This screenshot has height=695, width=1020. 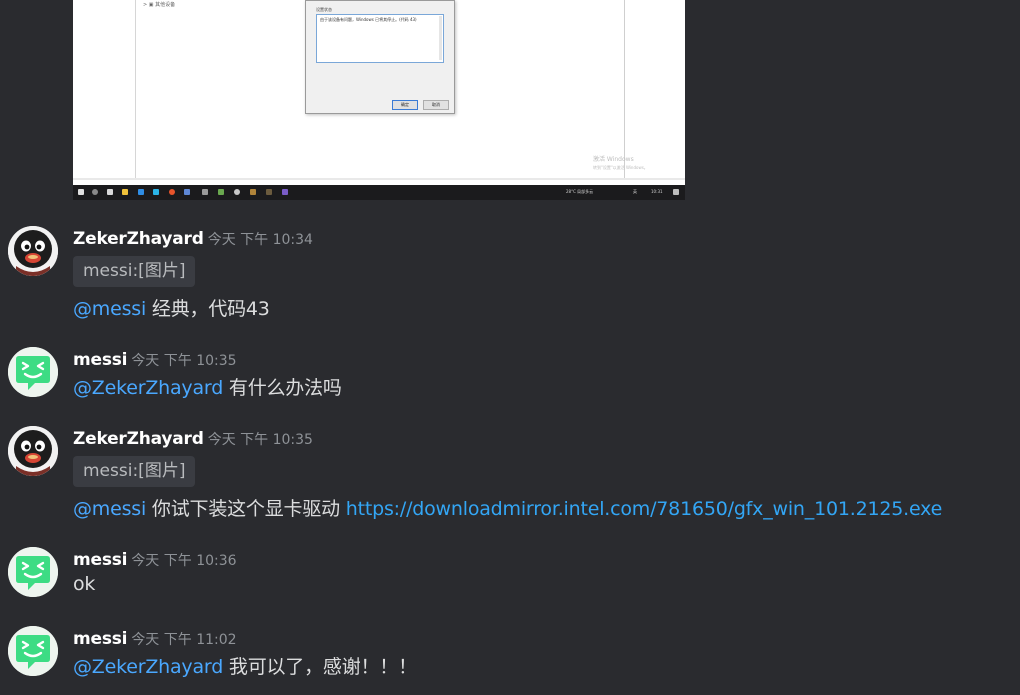 I want to click on taskbar-folder-icon, so click(x=125, y=192).